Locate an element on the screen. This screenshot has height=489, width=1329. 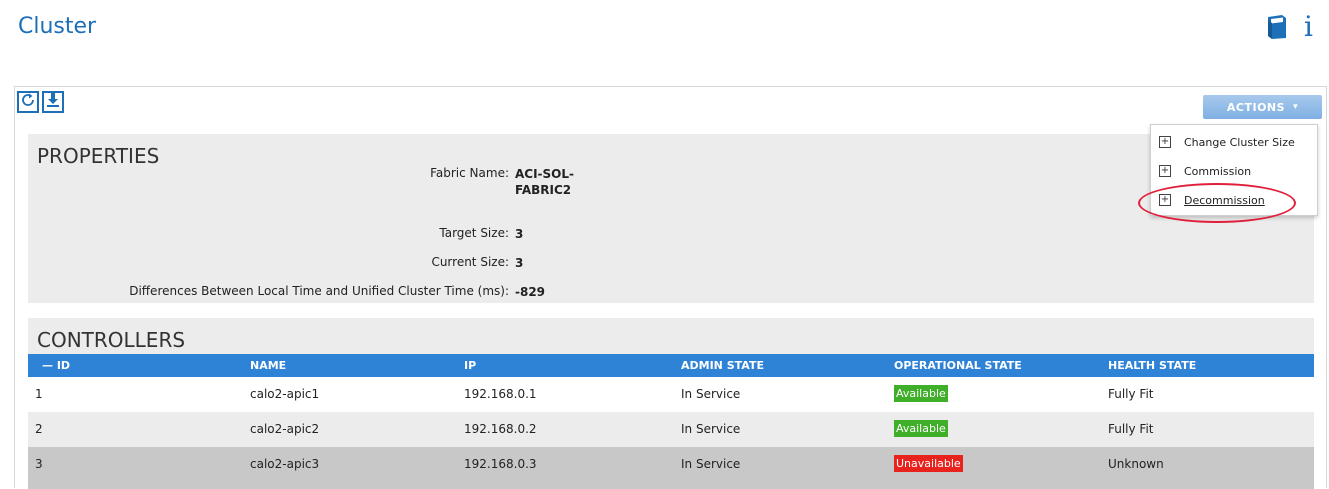
info-icon: i is located at coordinates (1308, 27).